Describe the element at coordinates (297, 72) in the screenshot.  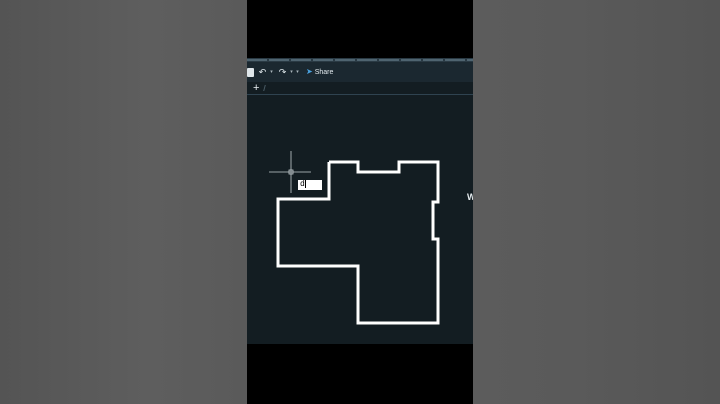
I see `customize-toolbar-caret: ▾` at that location.